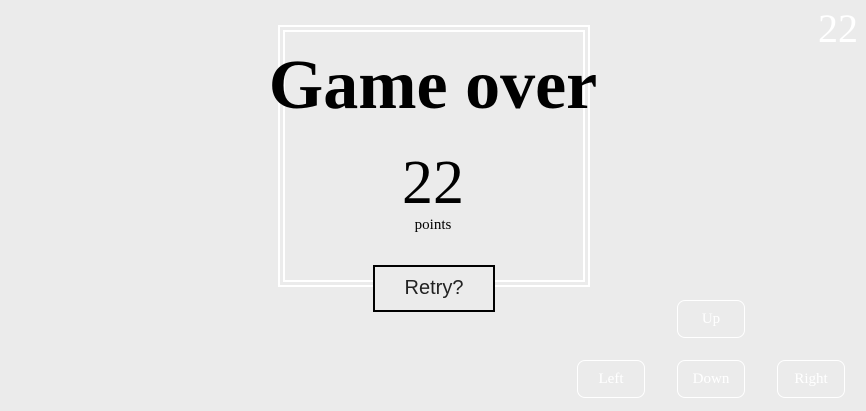  Describe the element at coordinates (611, 379) in the screenshot. I see `left-button: Left` at that location.